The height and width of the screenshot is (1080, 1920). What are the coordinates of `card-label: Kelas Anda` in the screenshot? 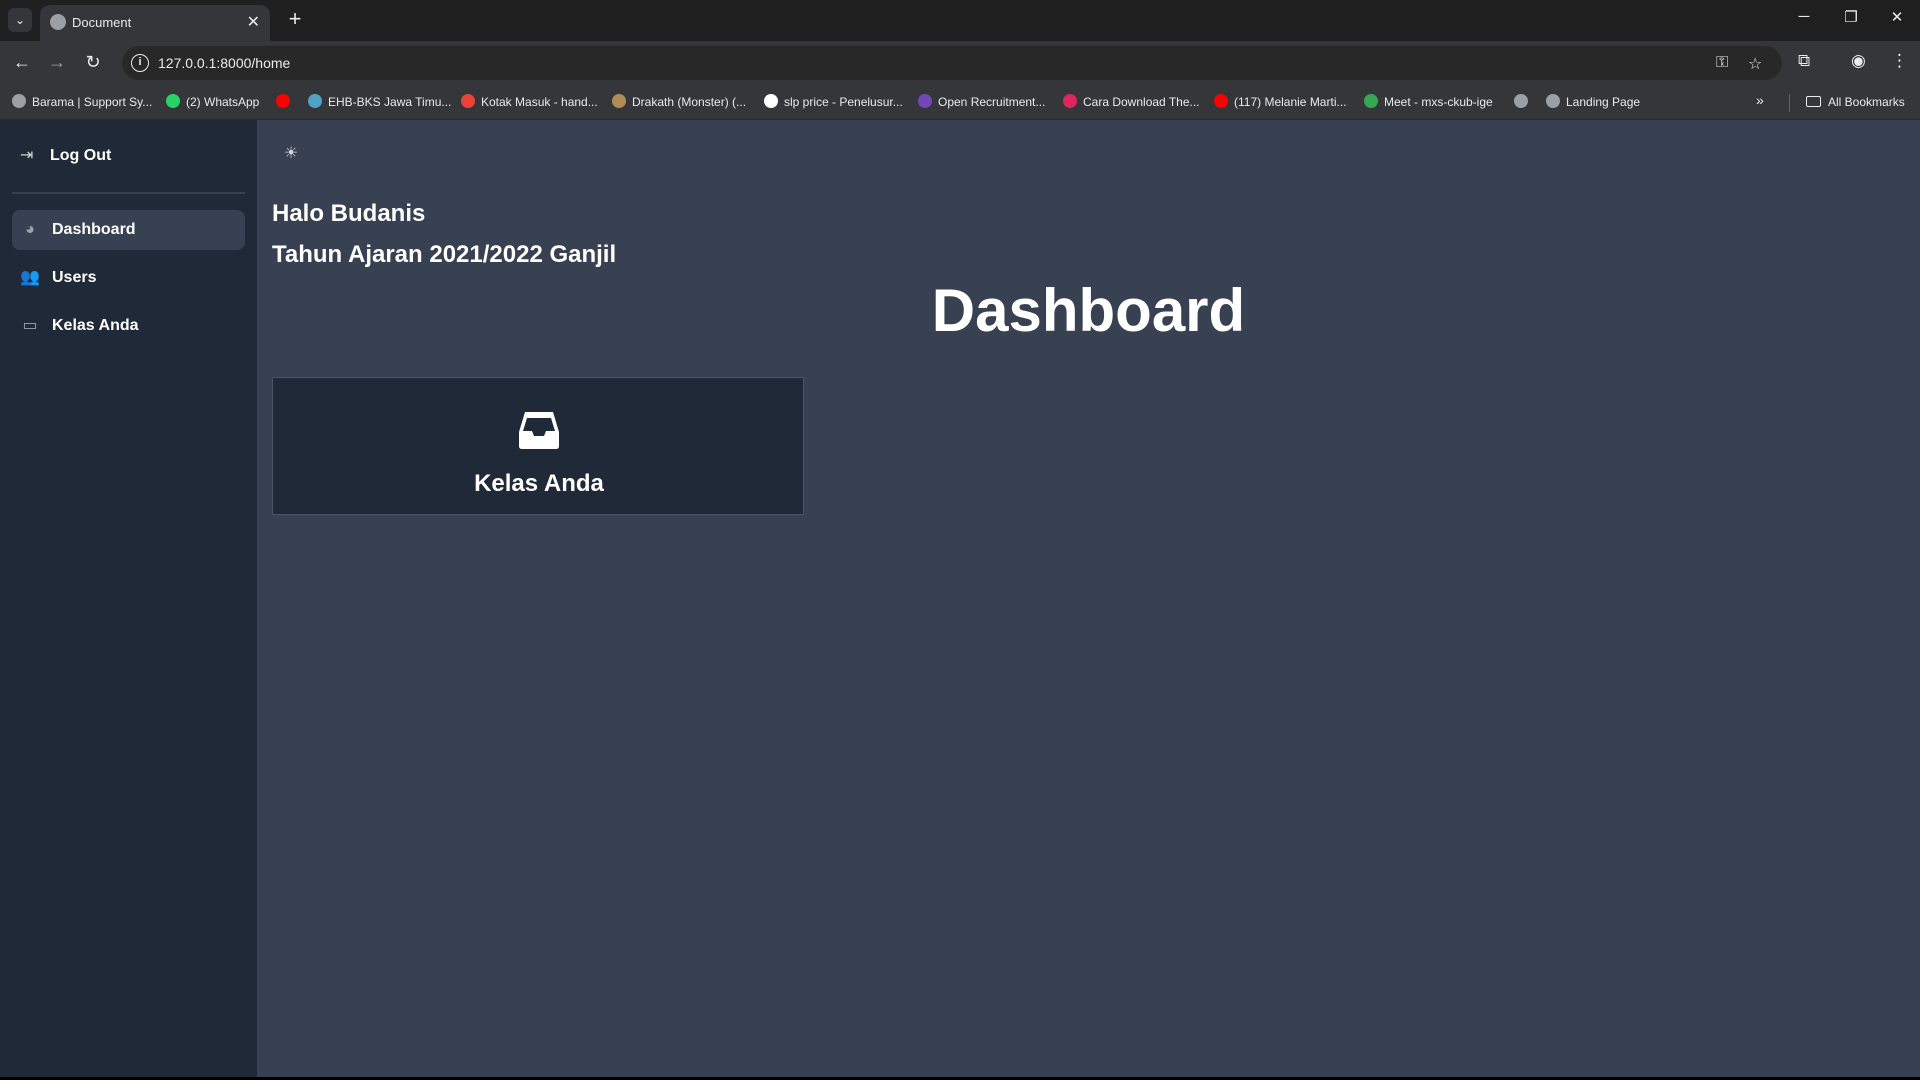 It's located at (539, 483).